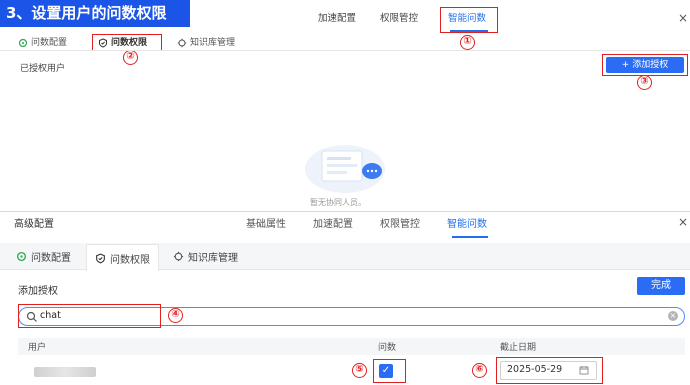  Describe the element at coordinates (479, 370) in the screenshot. I see `annotation-marker-6: ⑥` at that location.